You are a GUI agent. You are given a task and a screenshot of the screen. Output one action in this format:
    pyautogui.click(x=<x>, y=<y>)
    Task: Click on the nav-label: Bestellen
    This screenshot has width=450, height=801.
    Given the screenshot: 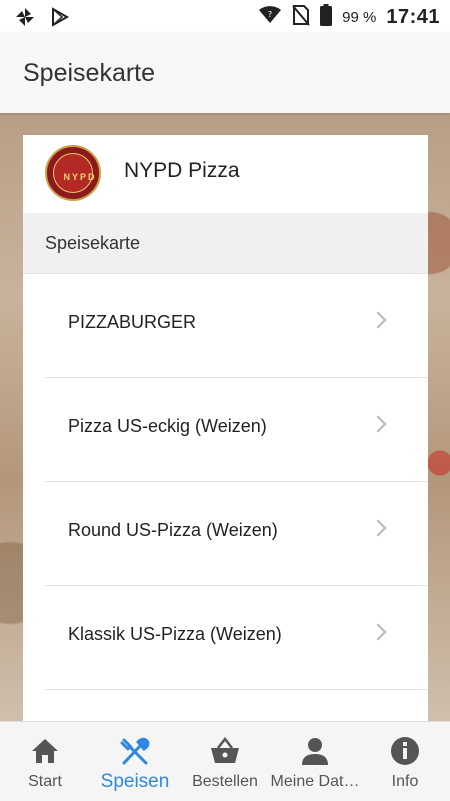 What is the action you would take?
    pyautogui.click(x=225, y=781)
    